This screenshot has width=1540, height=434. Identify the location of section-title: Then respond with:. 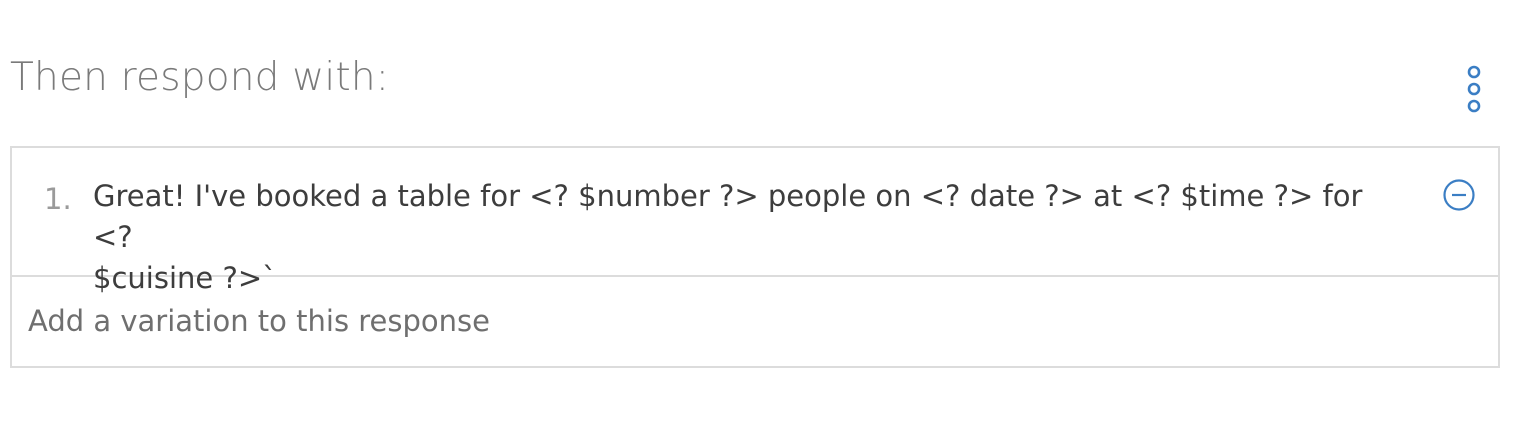
(200, 77).